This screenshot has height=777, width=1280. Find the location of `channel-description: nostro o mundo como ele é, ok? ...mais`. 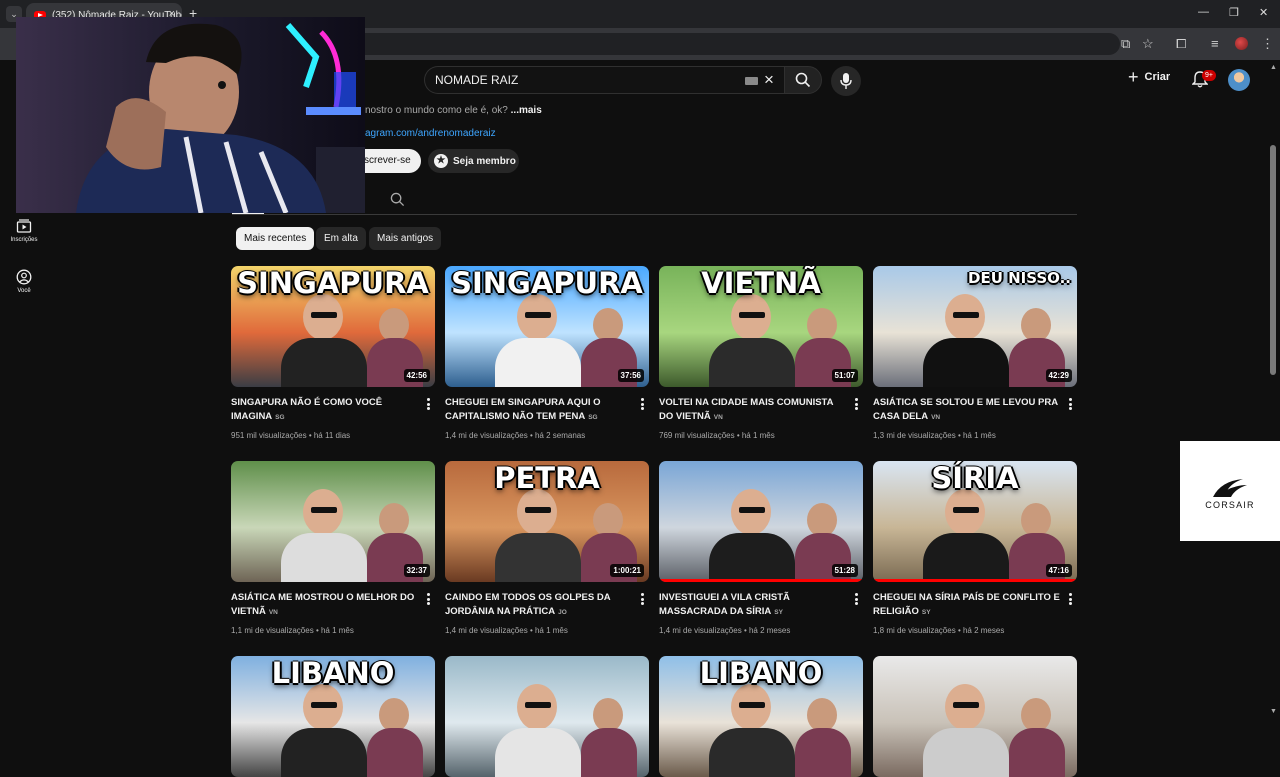

channel-description: nostro o mundo como ele é, ok? ...mais is located at coordinates (453, 110).